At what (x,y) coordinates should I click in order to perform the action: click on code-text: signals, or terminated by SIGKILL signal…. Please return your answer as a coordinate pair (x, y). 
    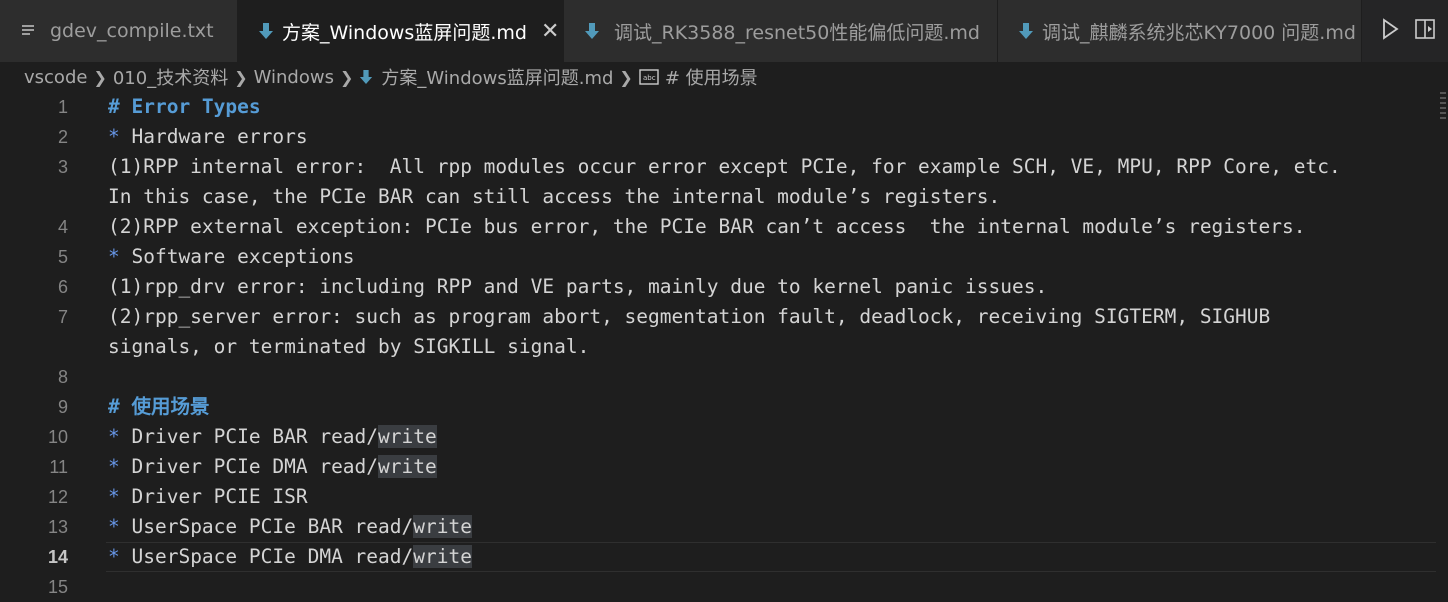
    Looking at the image, I should click on (349, 346).